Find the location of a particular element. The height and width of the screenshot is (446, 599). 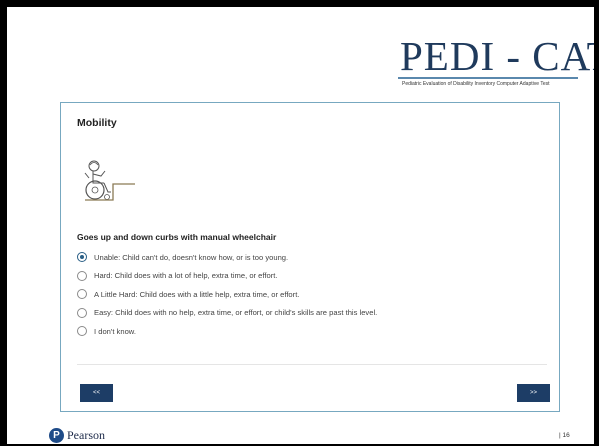

page-number: | 16 is located at coordinates (564, 435).